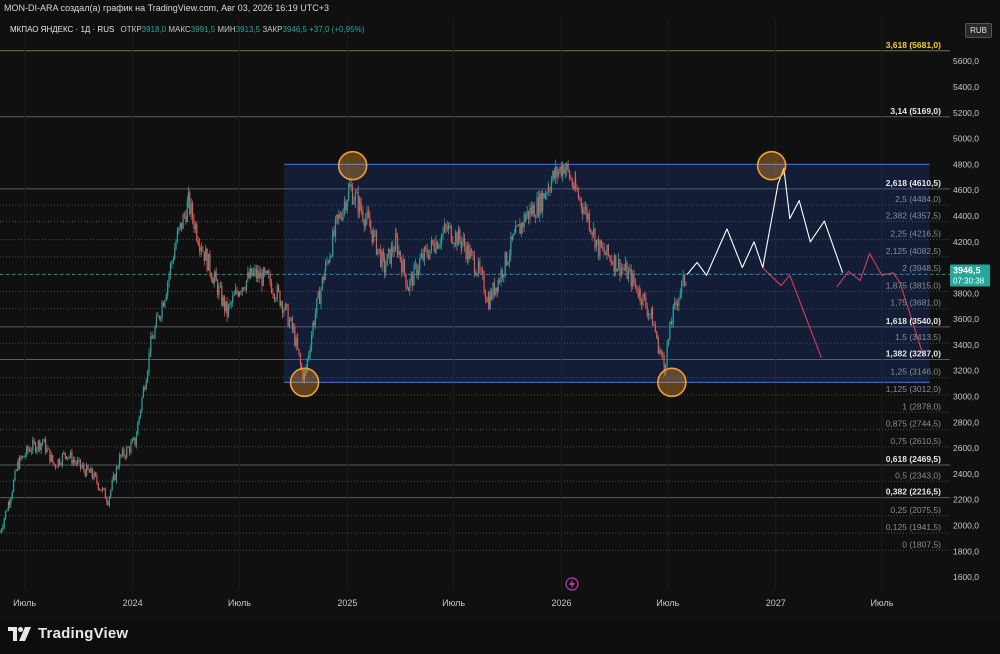 The image size is (1000, 654). What do you see at coordinates (500, 636) in the screenshot?
I see `bottom-bar: TradingView` at bounding box center [500, 636].